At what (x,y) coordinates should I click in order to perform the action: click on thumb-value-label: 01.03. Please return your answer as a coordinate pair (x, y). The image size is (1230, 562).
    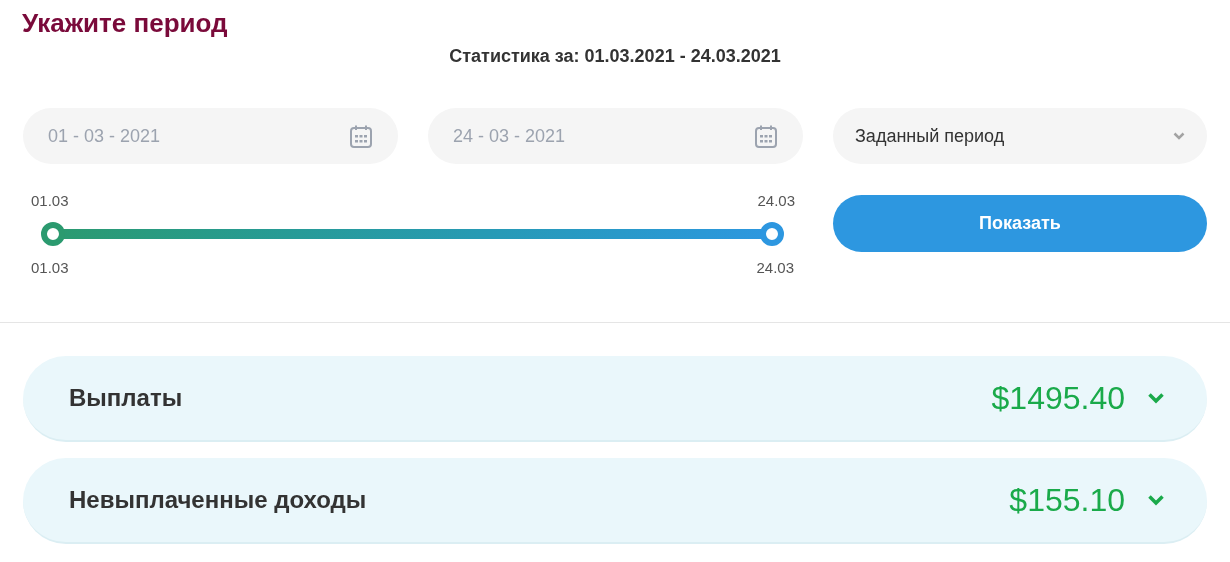
    Looking at the image, I should click on (50, 268).